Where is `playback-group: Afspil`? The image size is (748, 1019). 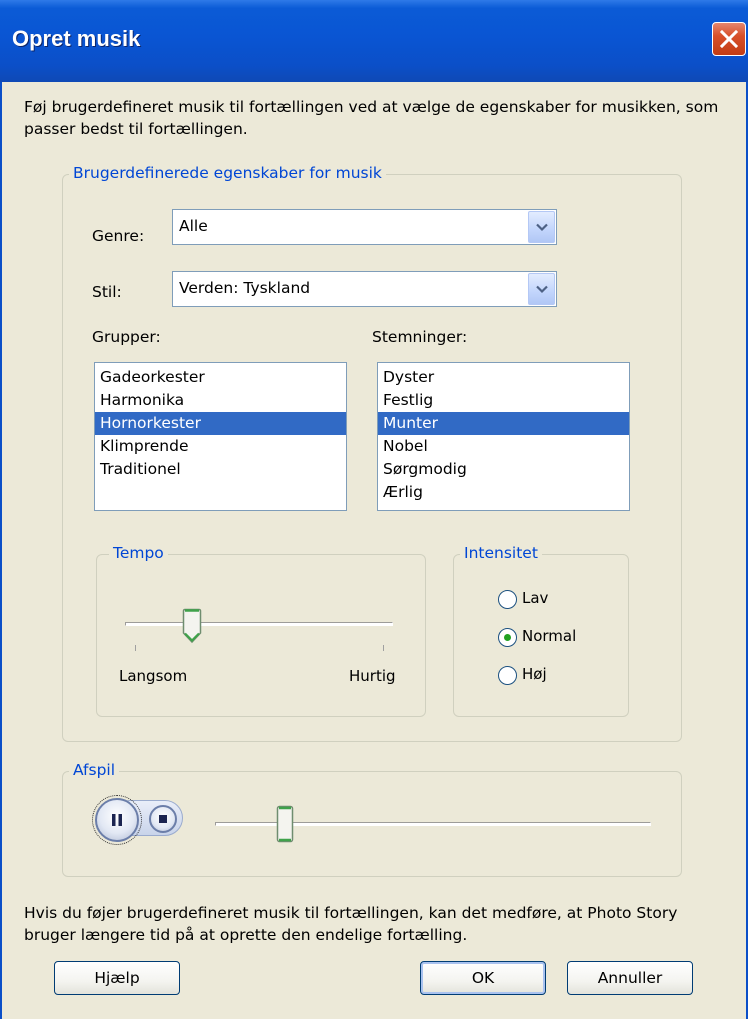
playback-group: Afspil is located at coordinates (372, 819).